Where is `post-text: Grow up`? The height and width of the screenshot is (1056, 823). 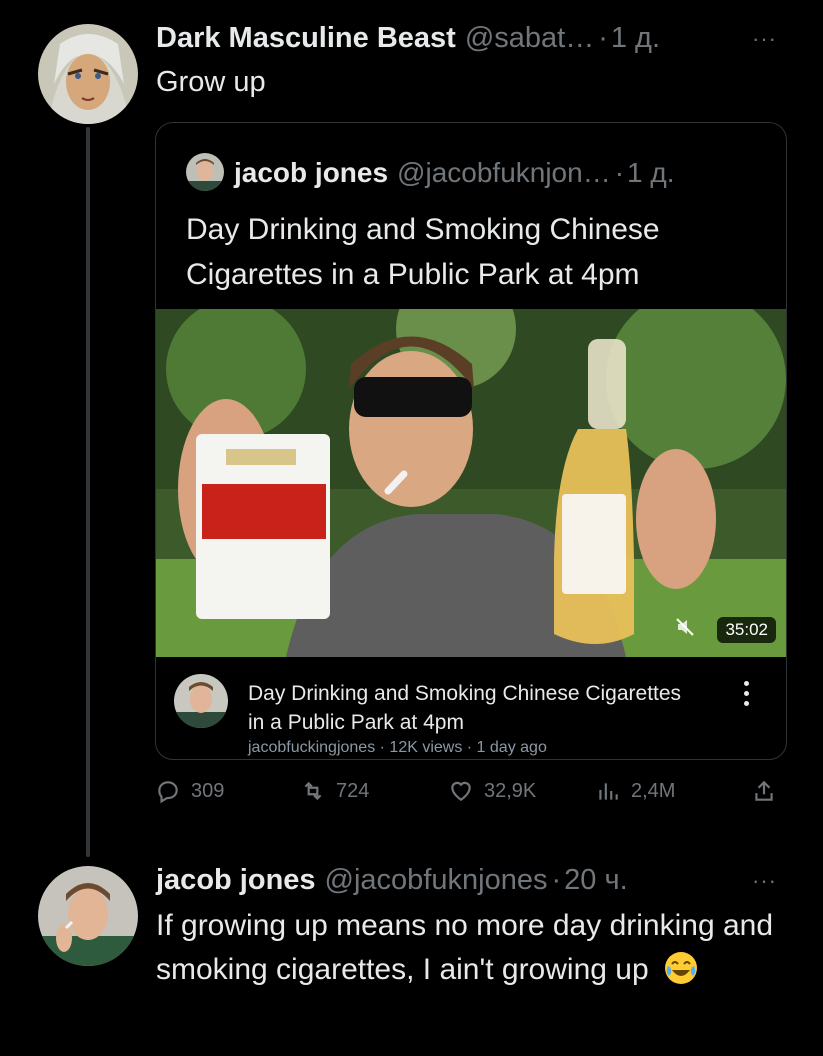
post-text: Grow up is located at coordinates (211, 82).